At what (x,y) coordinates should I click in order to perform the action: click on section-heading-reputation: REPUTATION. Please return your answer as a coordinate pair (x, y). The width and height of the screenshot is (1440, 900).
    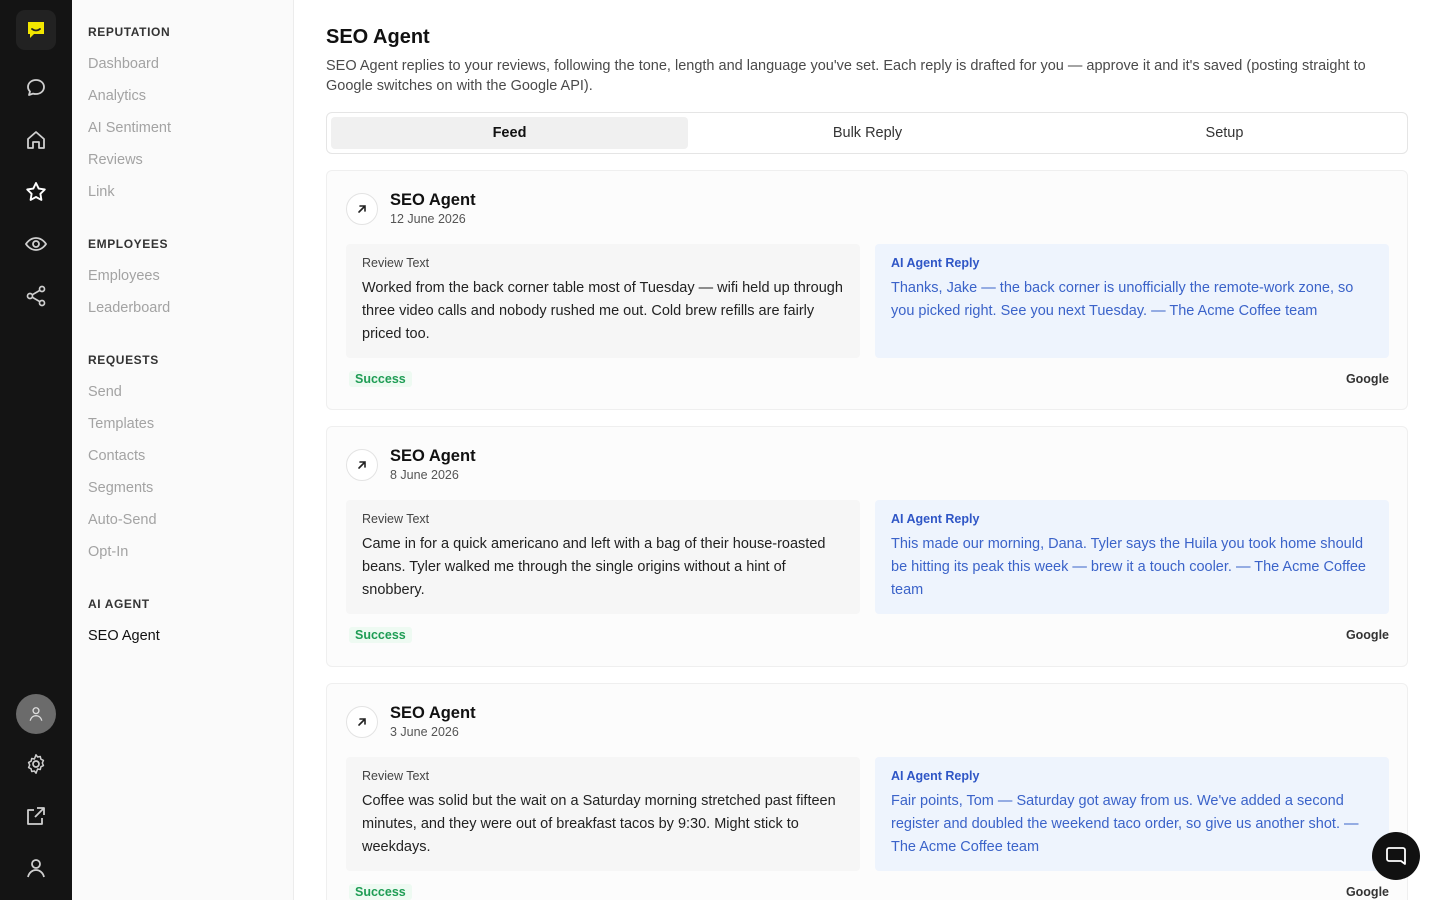
    Looking at the image, I should click on (129, 32).